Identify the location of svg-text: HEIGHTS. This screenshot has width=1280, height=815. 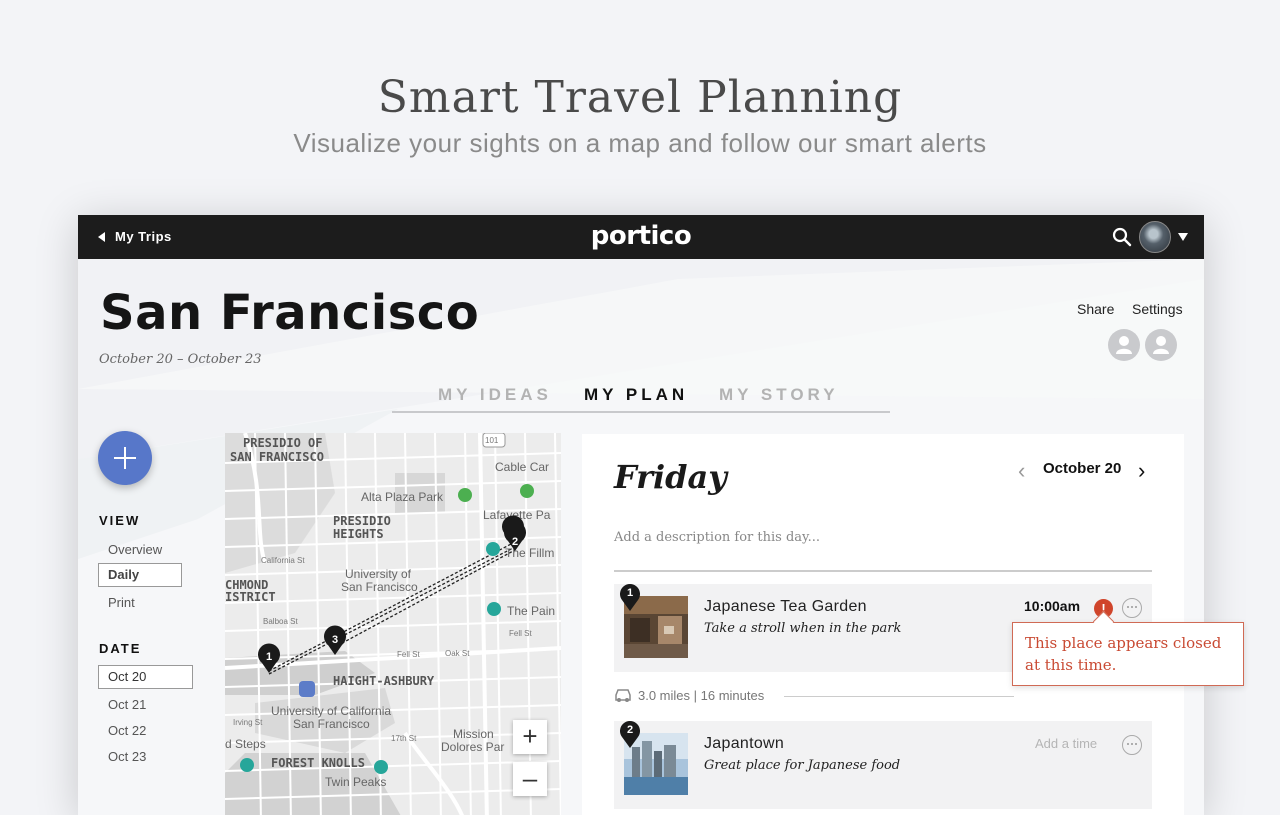
(358, 534).